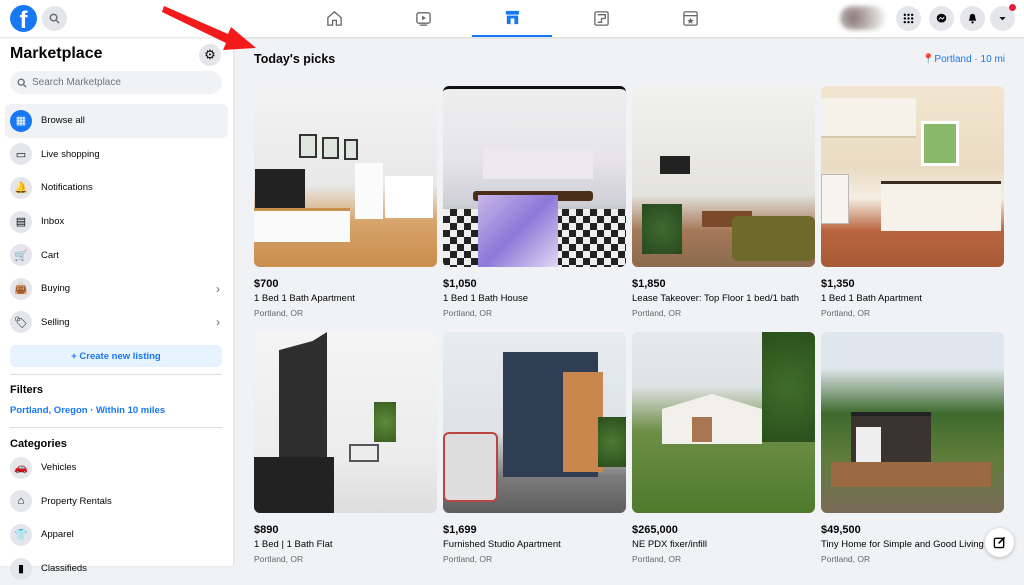 The width and height of the screenshot is (1024, 585). Describe the element at coordinates (669, 544) in the screenshot. I see `listing-title: NE PDX fixer/infill` at that location.